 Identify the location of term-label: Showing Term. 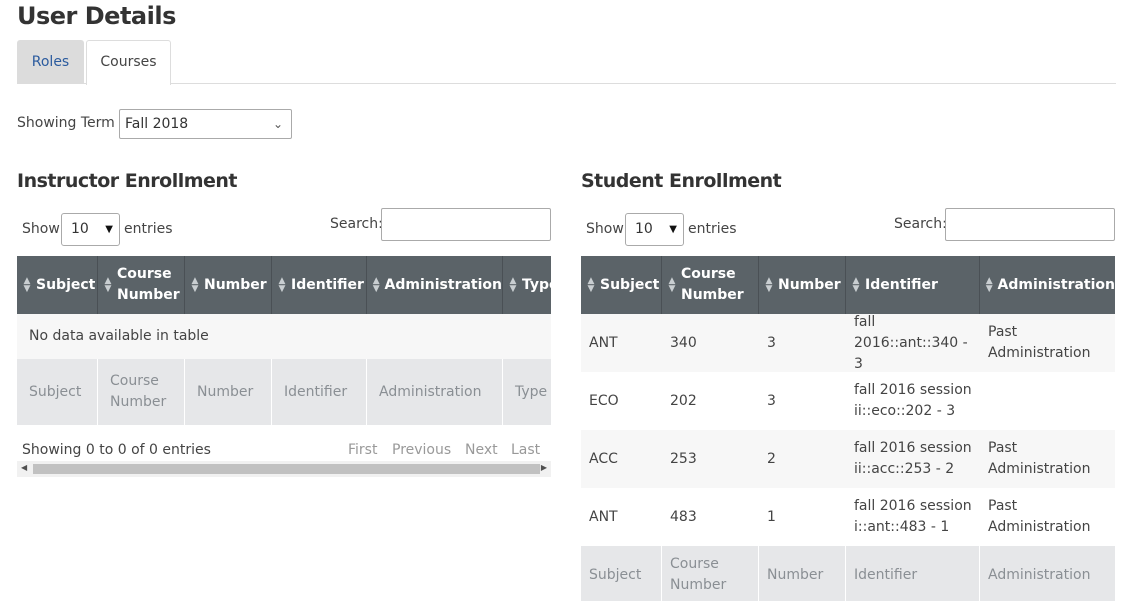
(66, 123).